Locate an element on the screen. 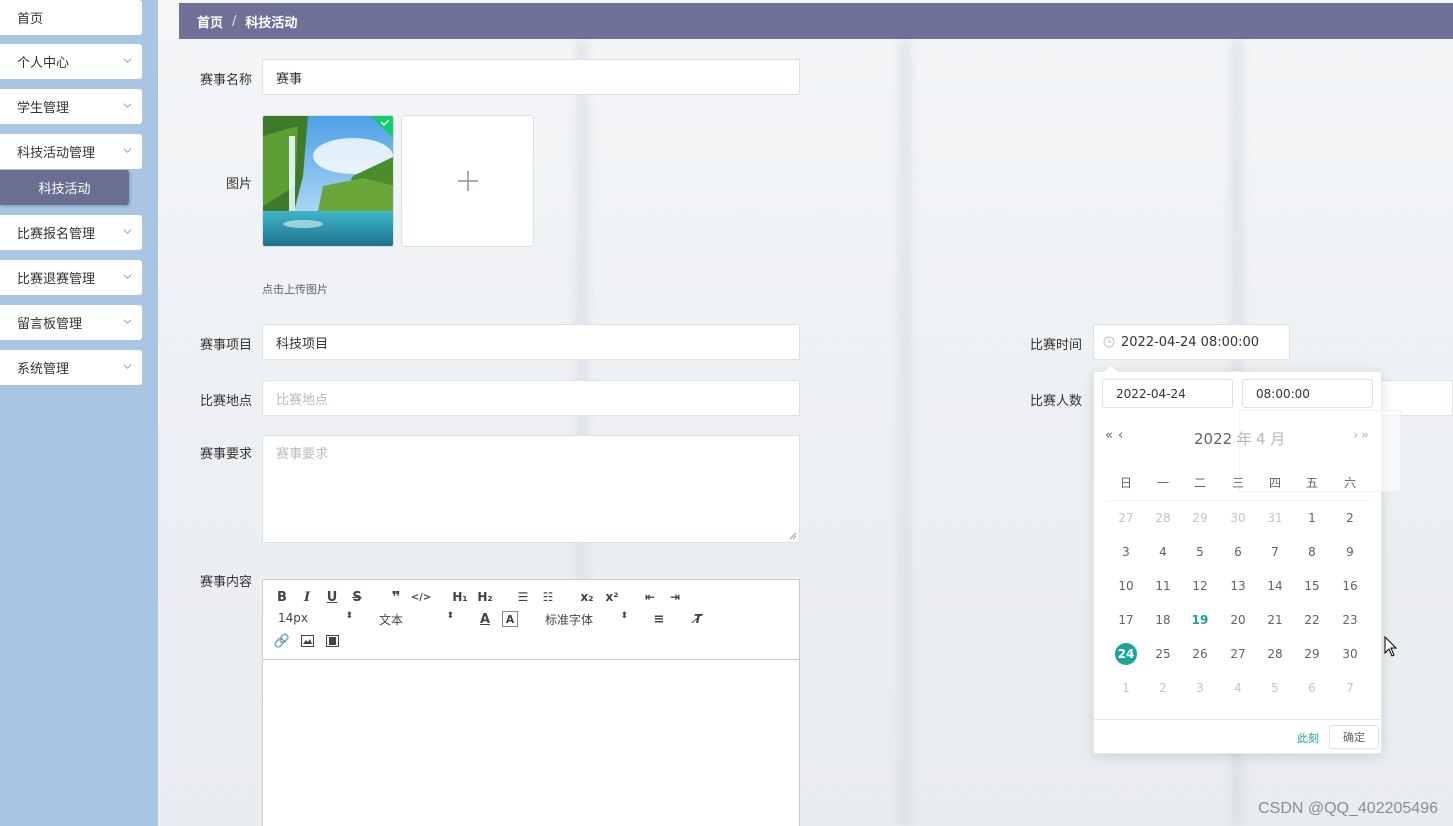 The height and width of the screenshot is (826, 1453). image-icon is located at coordinates (307, 641).